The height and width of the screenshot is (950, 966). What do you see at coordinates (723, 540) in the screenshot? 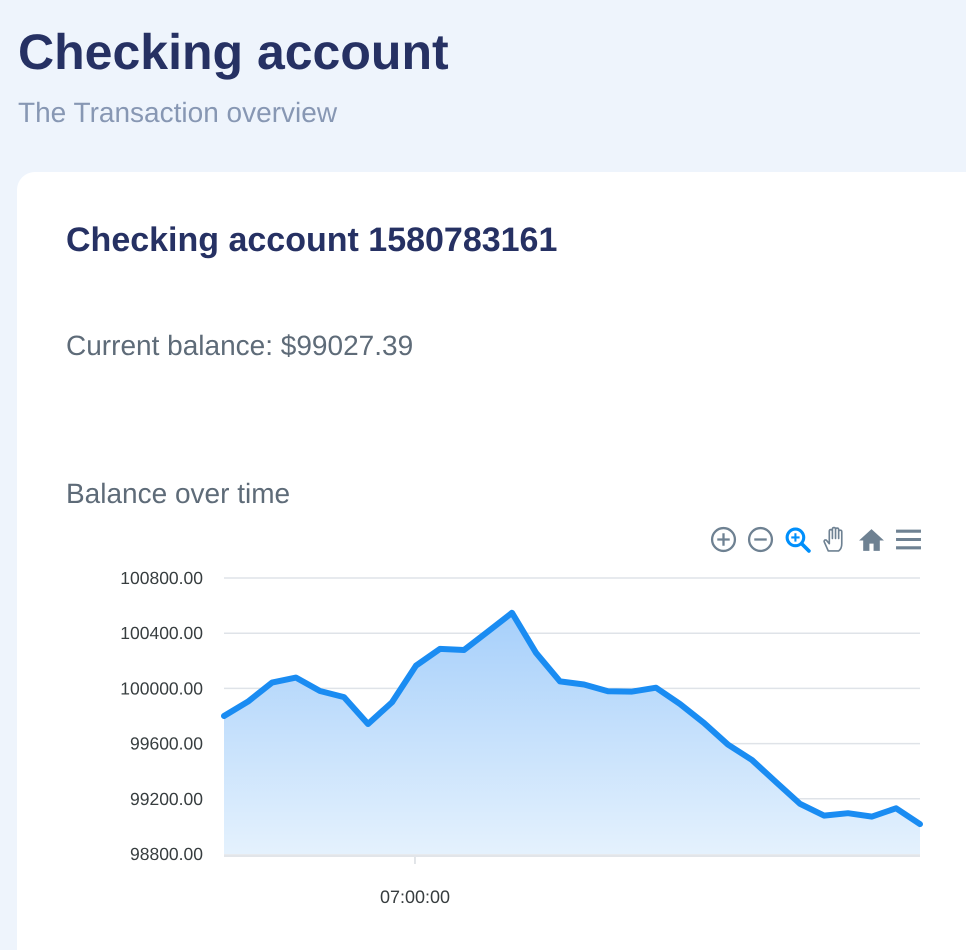
I see `zoom-in-icon` at bounding box center [723, 540].